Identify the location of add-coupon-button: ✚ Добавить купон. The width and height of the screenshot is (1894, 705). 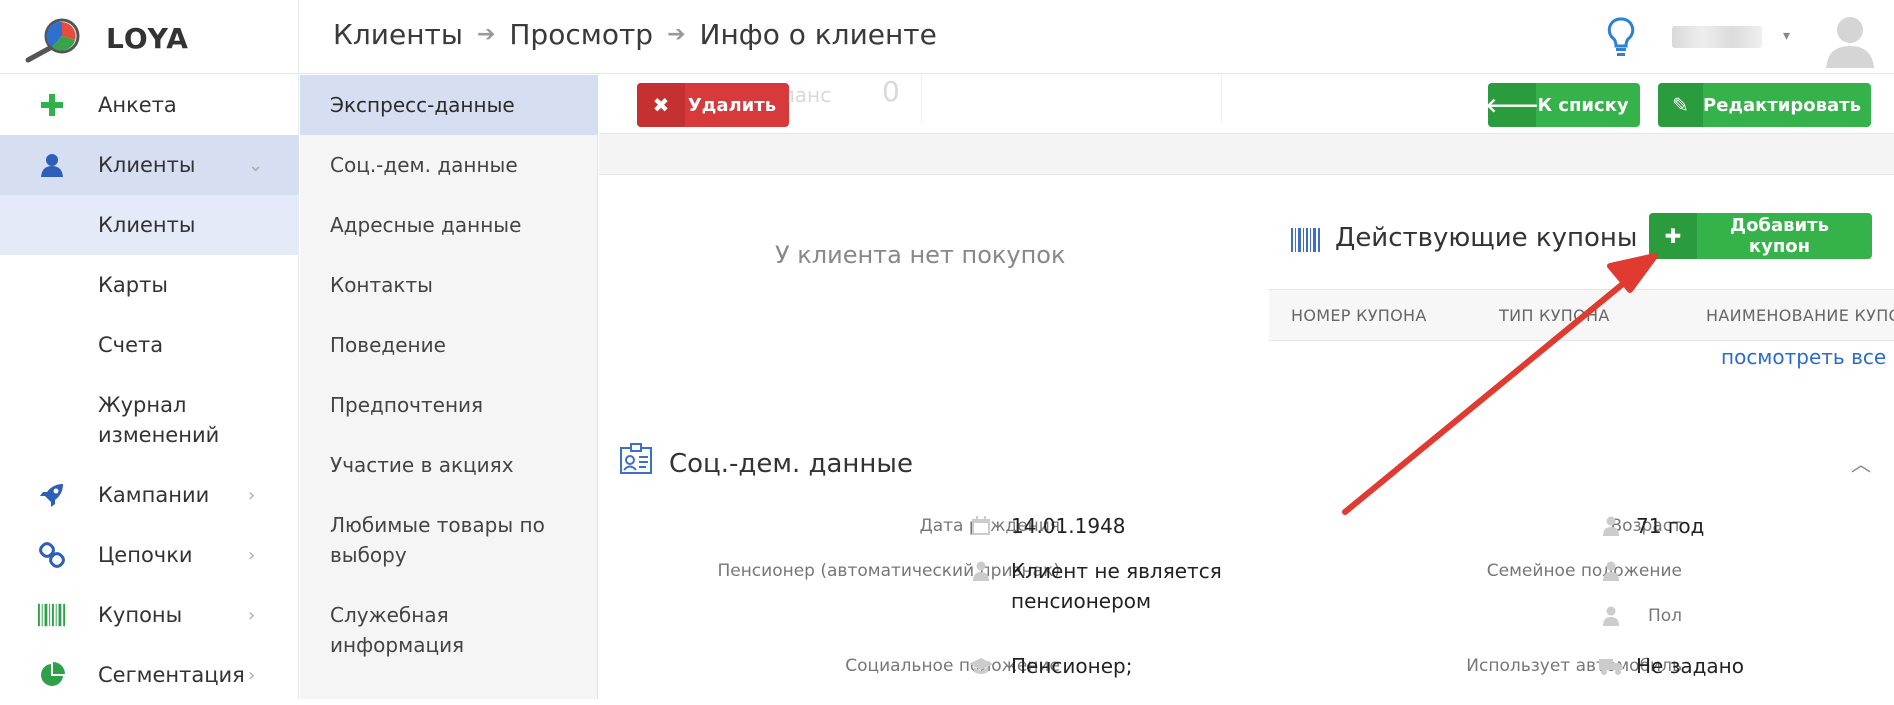
(1760, 236).